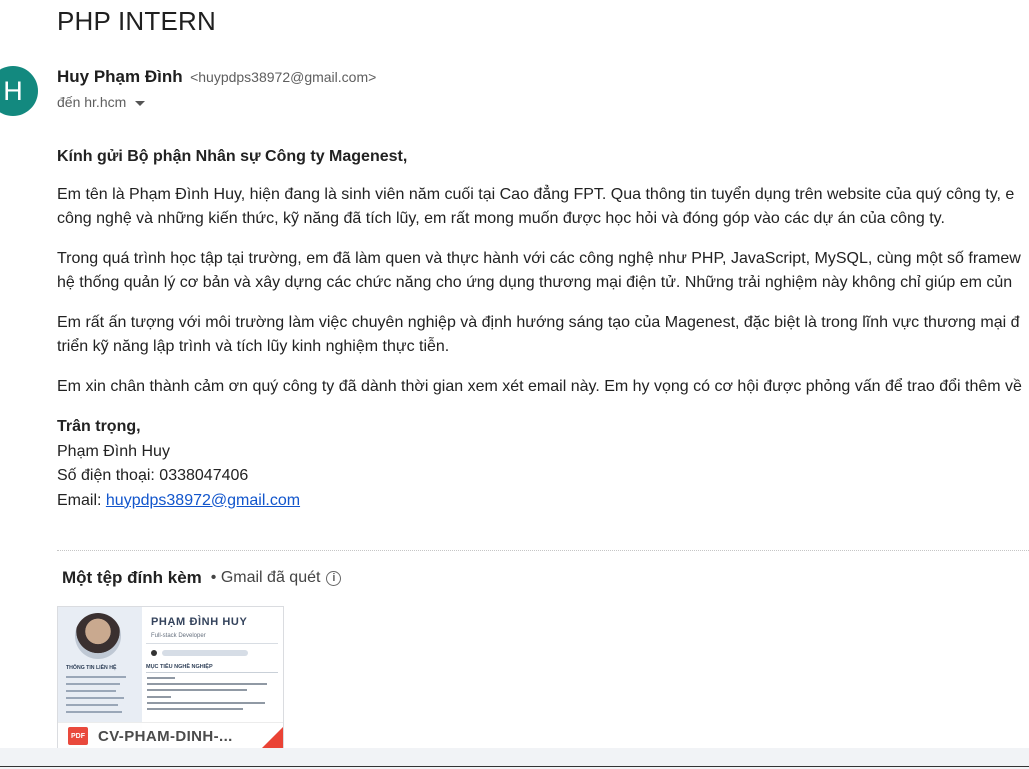 The height and width of the screenshot is (769, 1029). I want to click on cv-link-pill, so click(205, 653).